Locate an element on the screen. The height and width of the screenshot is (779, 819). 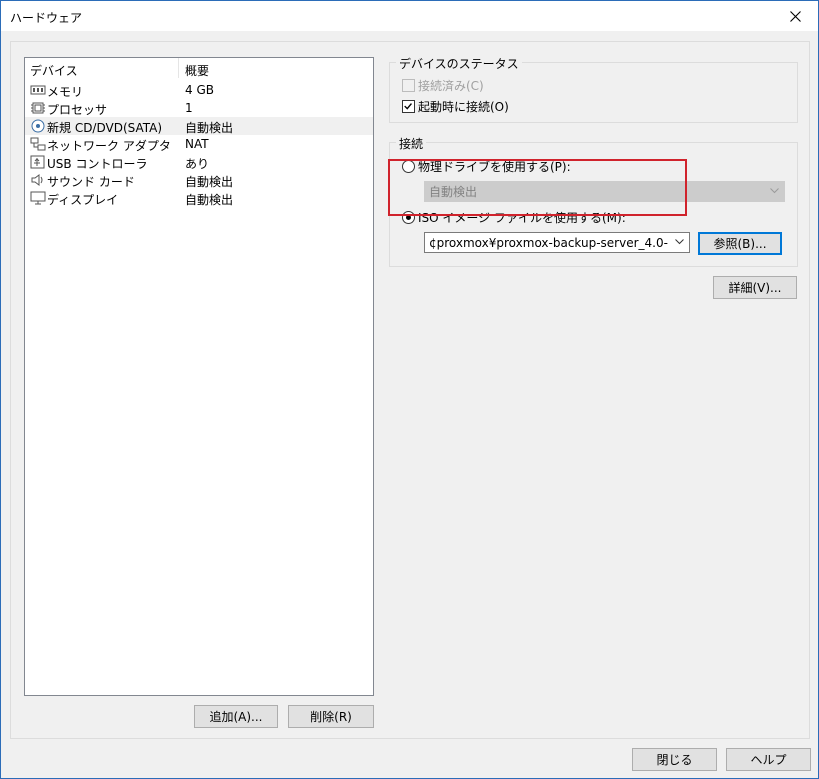
highlight-box is located at coordinates (537, 187).